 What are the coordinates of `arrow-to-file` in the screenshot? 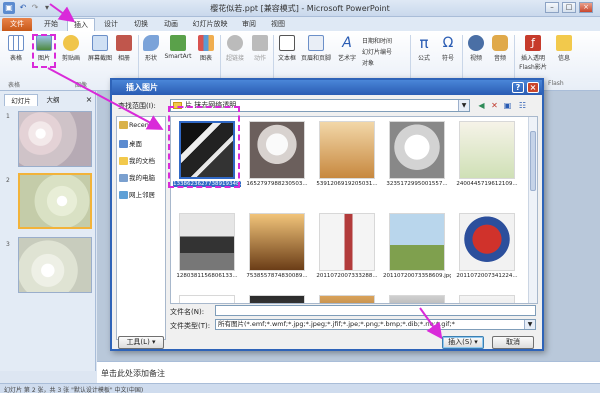 It's located at (105, 98).